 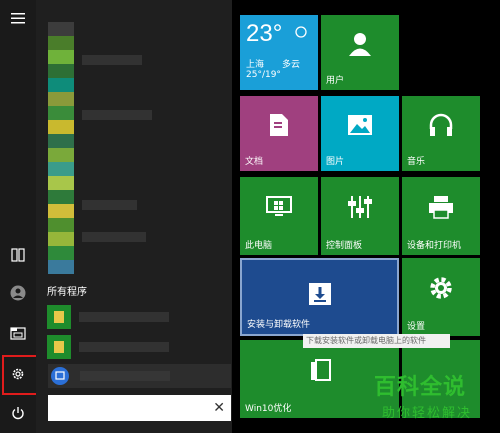 What do you see at coordinates (255, 65) in the screenshot?
I see `weather-city: 上海` at bounding box center [255, 65].